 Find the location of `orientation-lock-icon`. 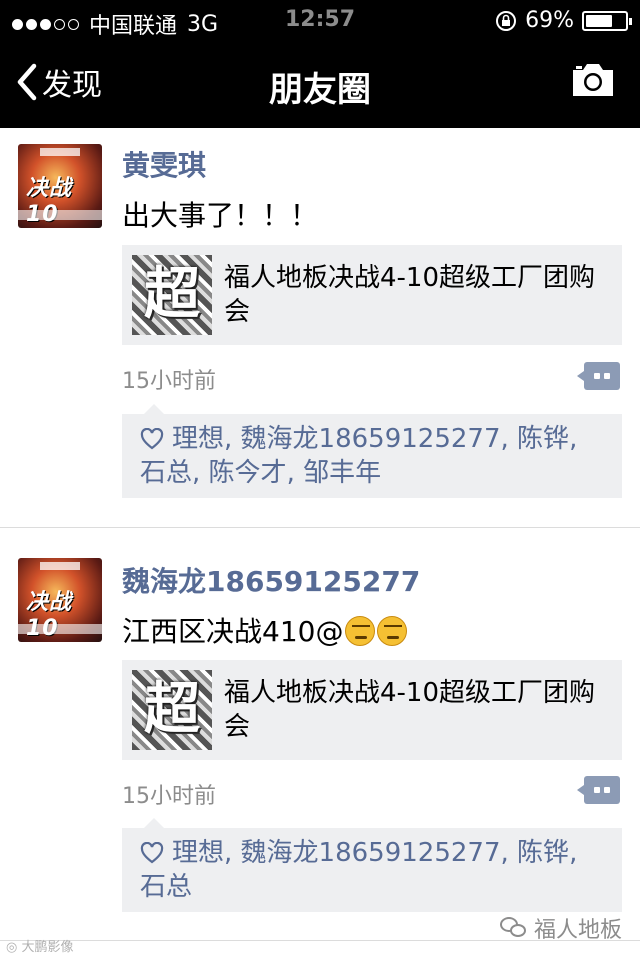

orientation-lock-icon is located at coordinates (506, 20).